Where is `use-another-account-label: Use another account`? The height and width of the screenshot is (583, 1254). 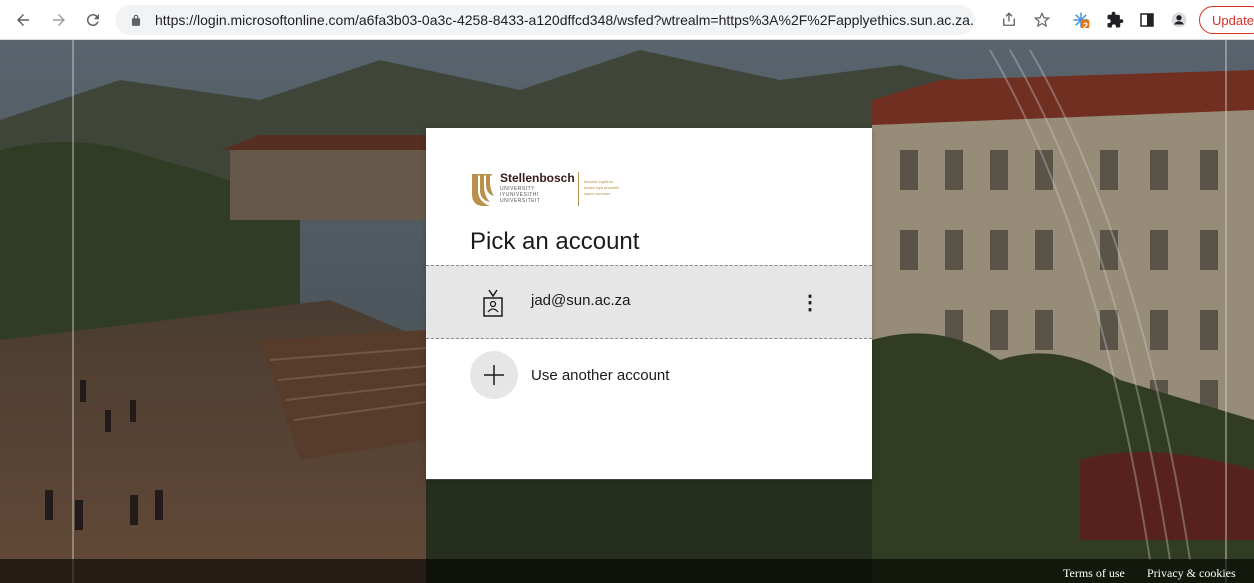 use-another-account-label: Use another account is located at coordinates (600, 375).